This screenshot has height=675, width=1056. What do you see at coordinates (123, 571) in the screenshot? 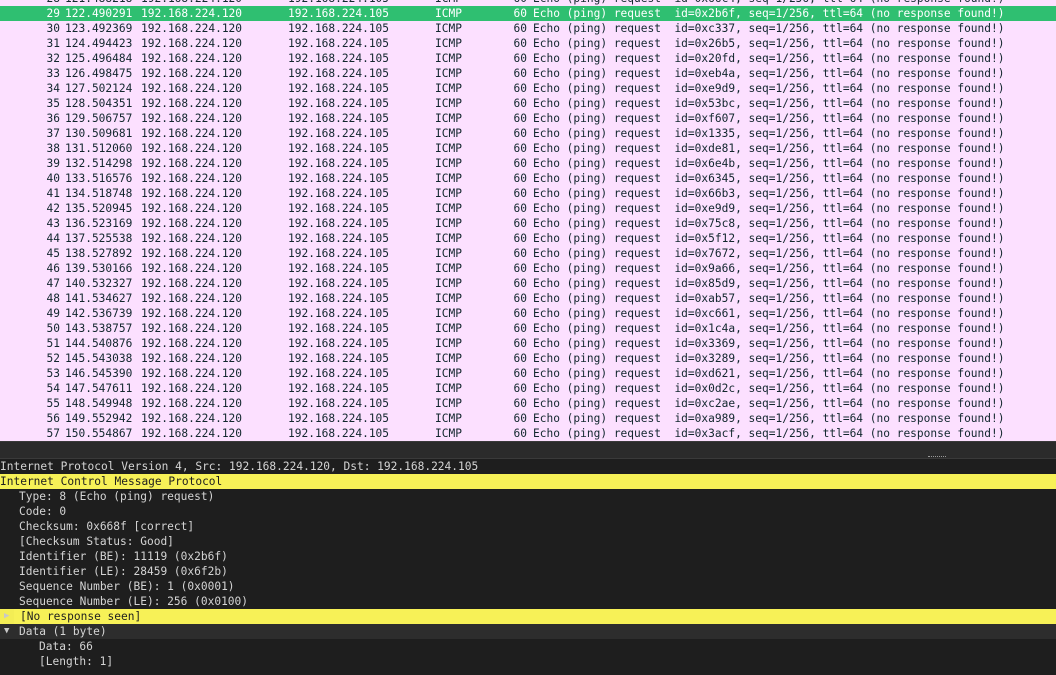
I see `detail-text: Identifier (LE): 28459 (0x6f2b)` at bounding box center [123, 571].